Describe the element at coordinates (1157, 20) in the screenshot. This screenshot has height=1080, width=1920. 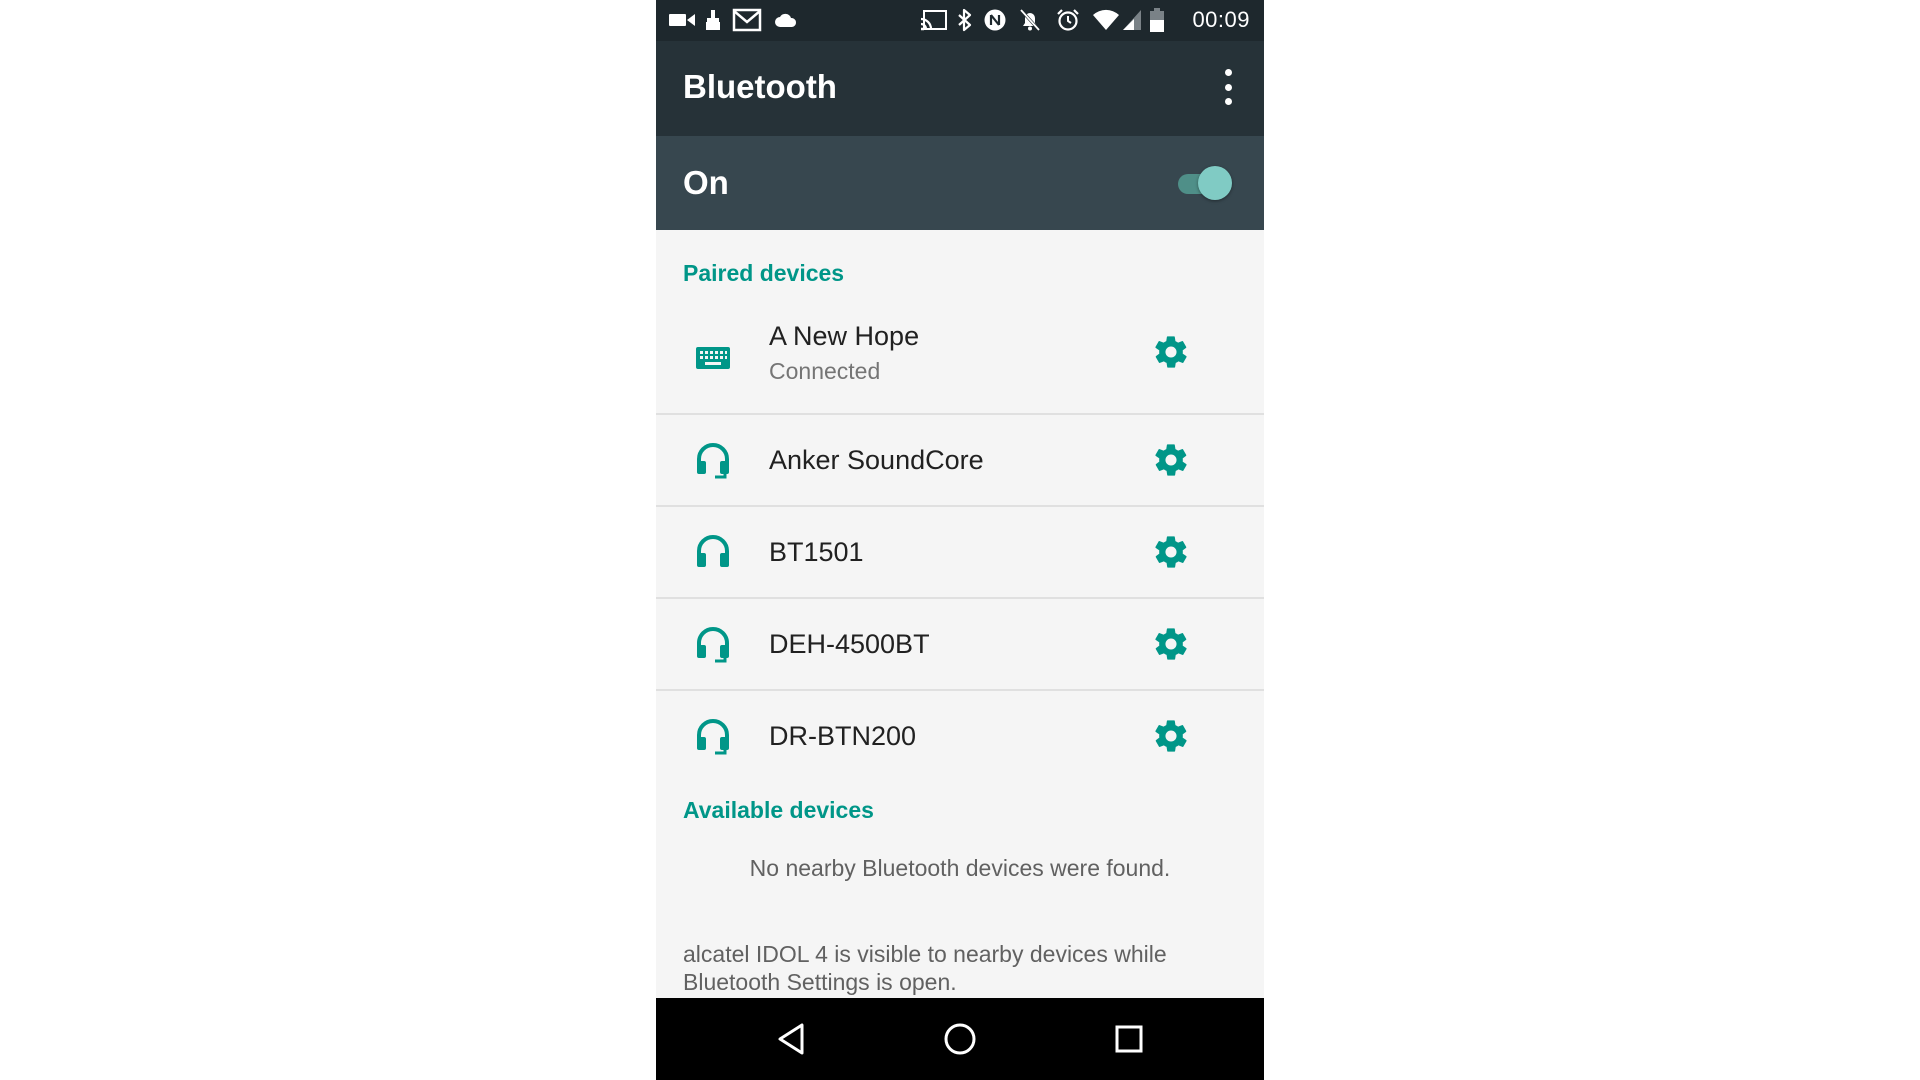
I see `battery-icon` at that location.